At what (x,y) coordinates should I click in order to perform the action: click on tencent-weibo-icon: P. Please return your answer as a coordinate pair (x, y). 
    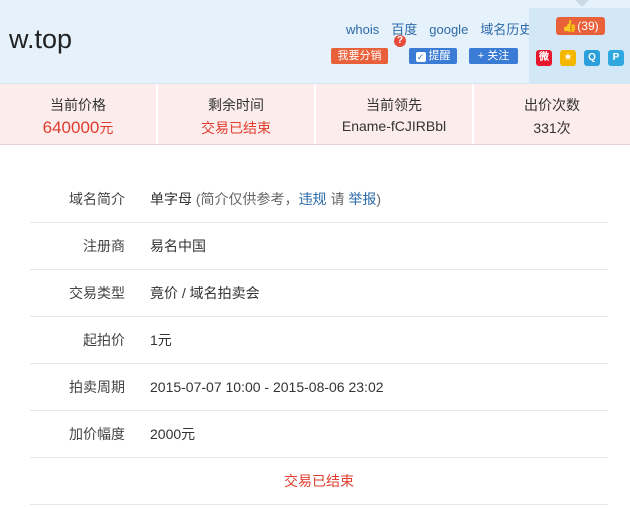
    Looking at the image, I should click on (616, 58).